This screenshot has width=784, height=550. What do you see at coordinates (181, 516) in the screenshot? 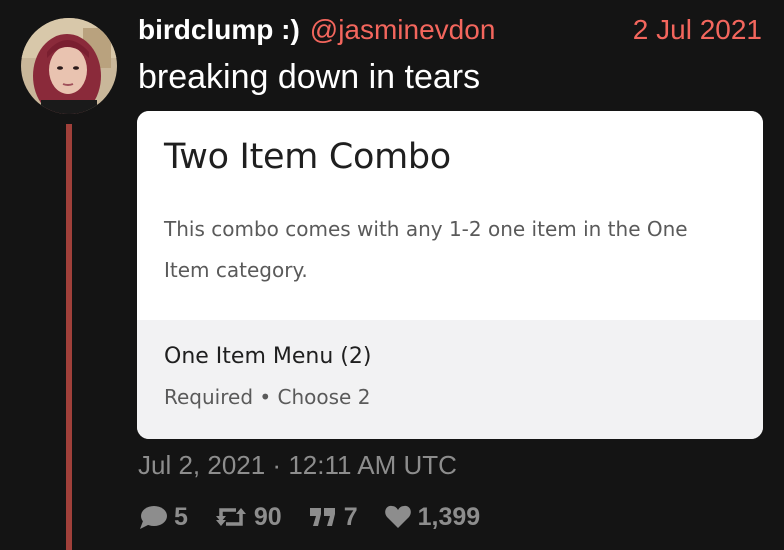
I see `replies-count: 5` at bounding box center [181, 516].